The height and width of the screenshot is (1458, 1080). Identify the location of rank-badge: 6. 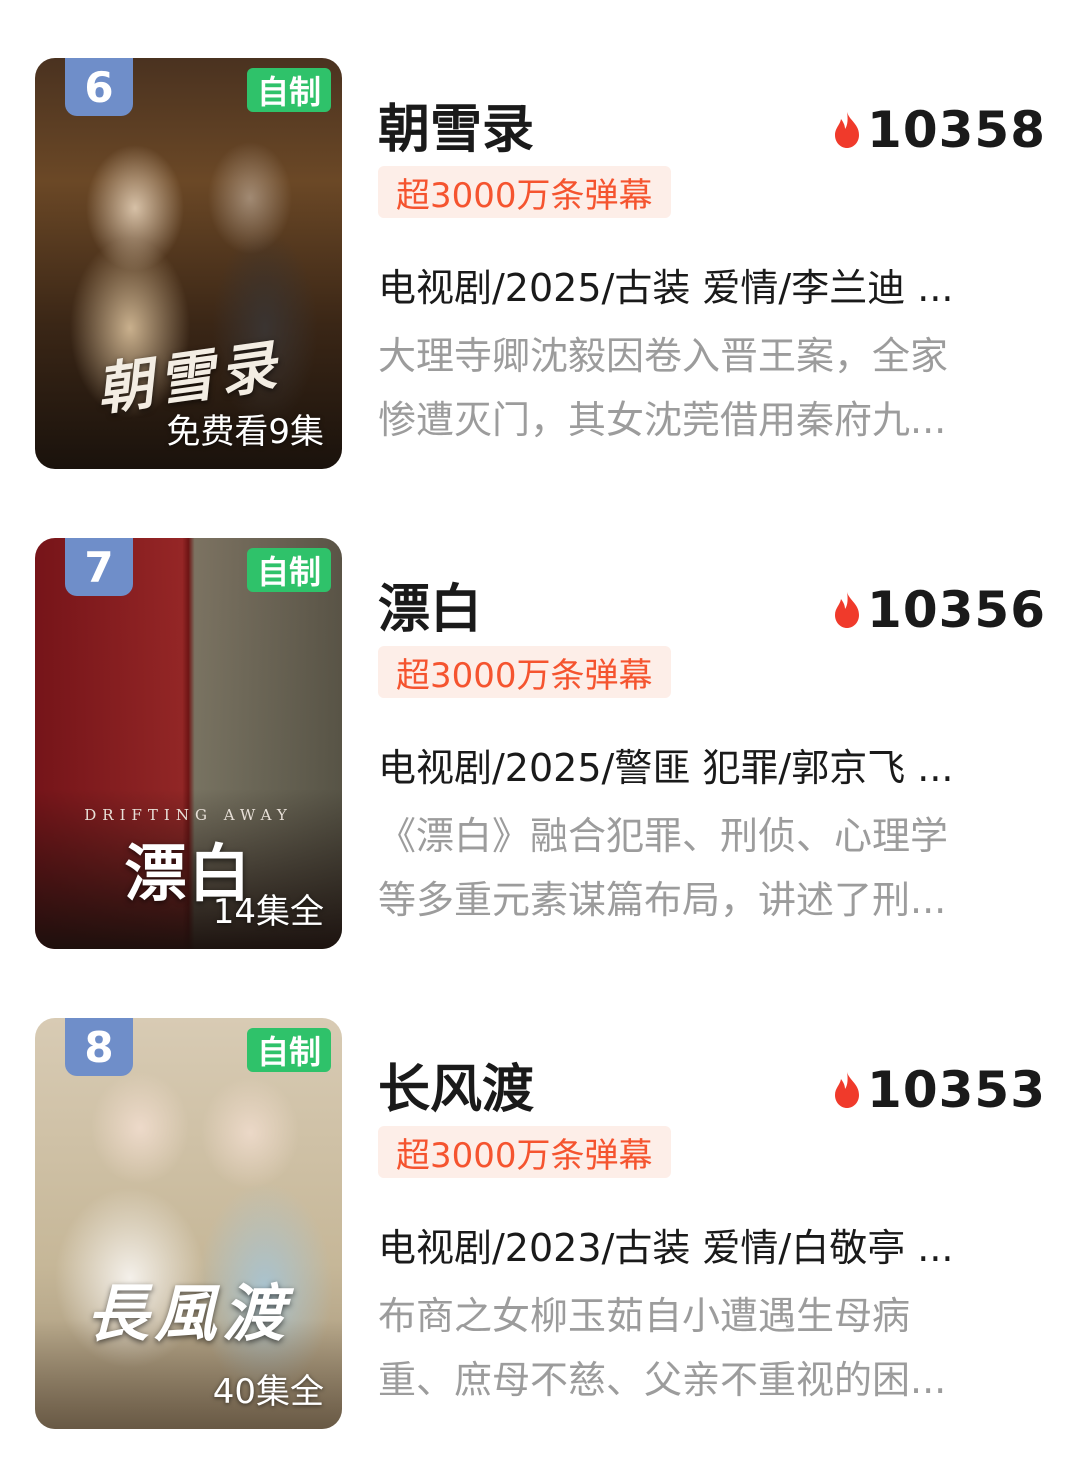
(99, 87).